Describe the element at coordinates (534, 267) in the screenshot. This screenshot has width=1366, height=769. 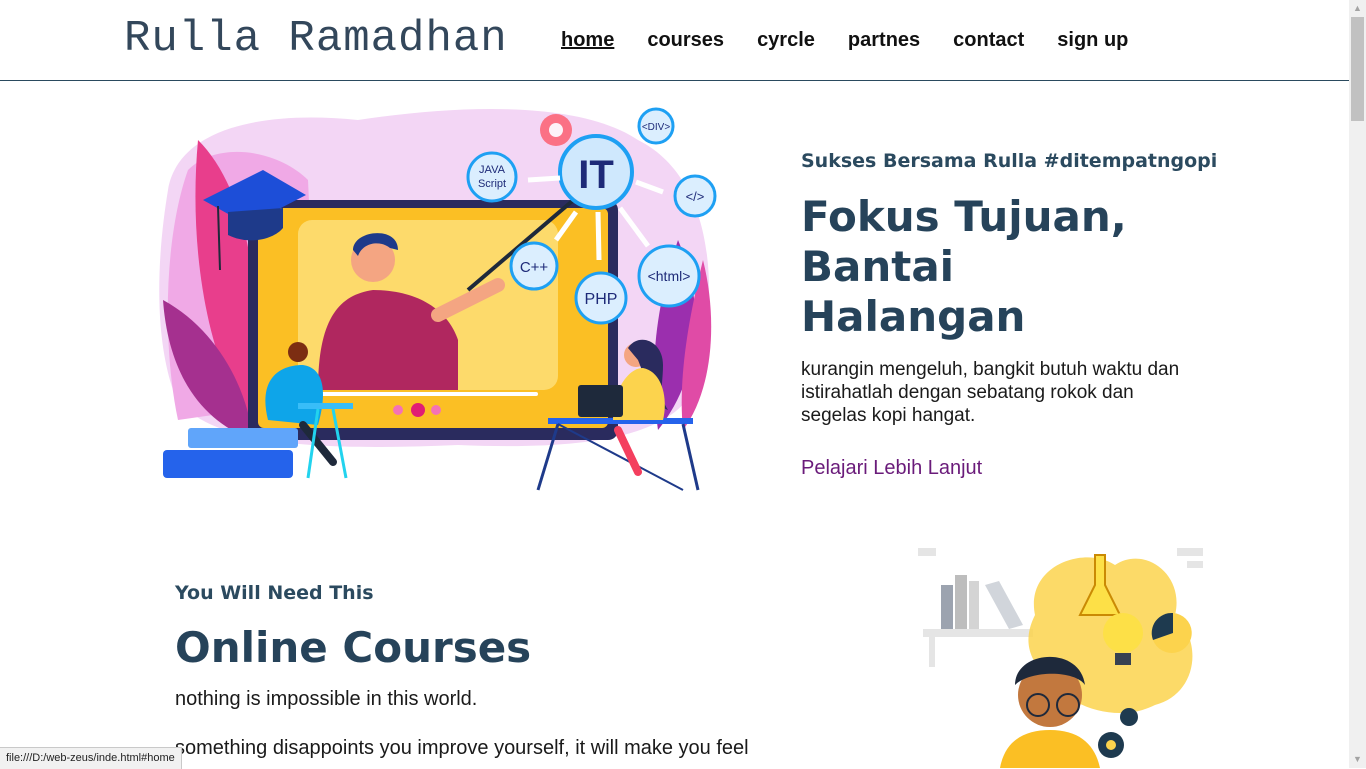
I see `cpp-bubble-label: C++` at that location.